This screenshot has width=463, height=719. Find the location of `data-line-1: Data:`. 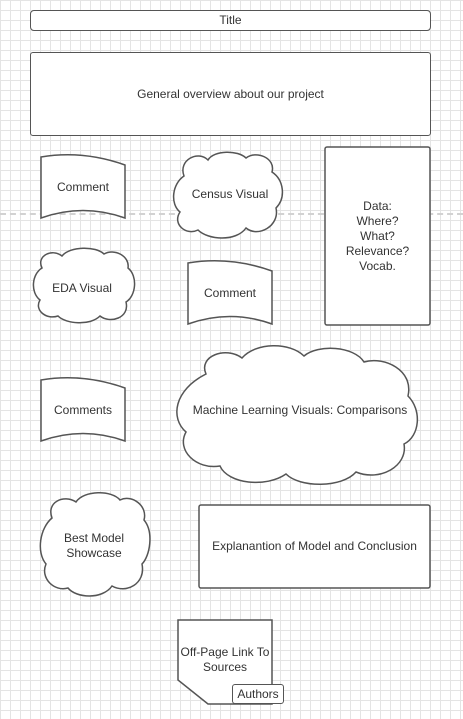

data-line-1: Data: is located at coordinates (377, 205).